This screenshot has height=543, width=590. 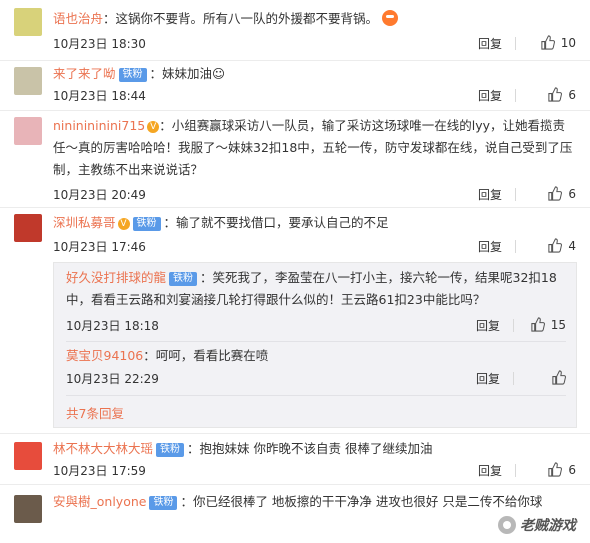 I want to click on more-replies-link: 共7条回复, so click(x=95, y=412).